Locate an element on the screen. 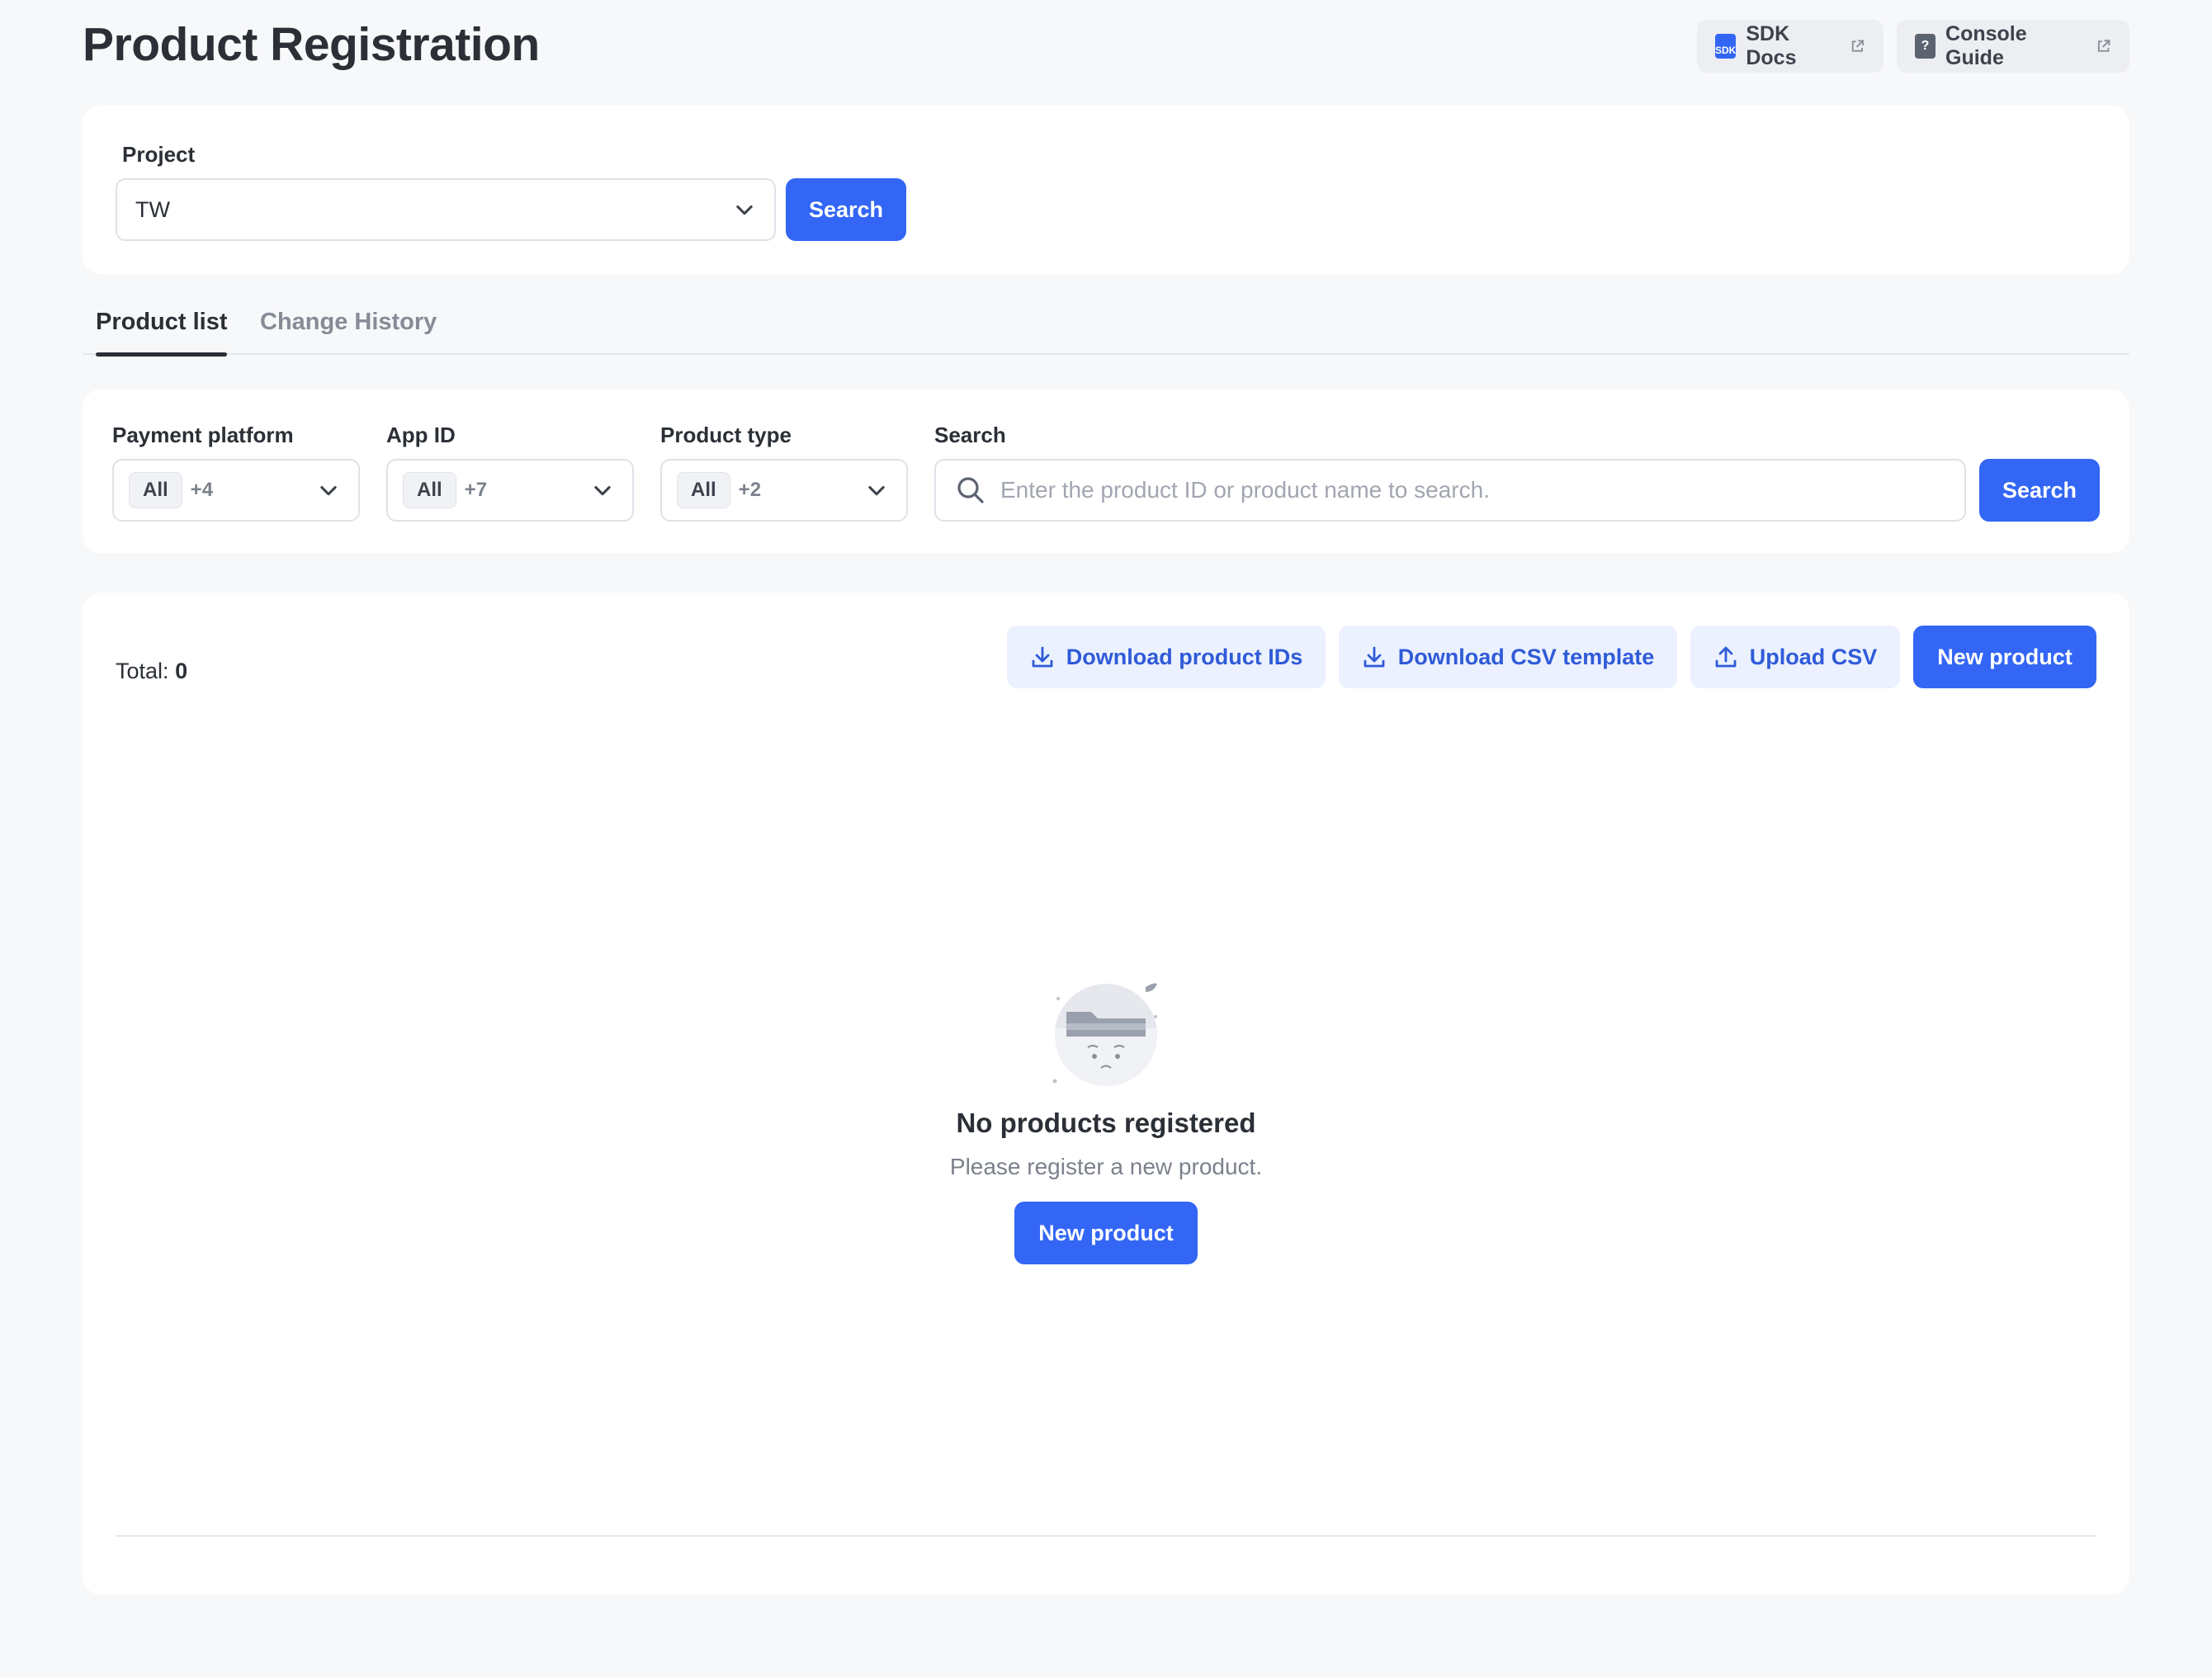  product-type-label: Product type is located at coordinates (726, 435).